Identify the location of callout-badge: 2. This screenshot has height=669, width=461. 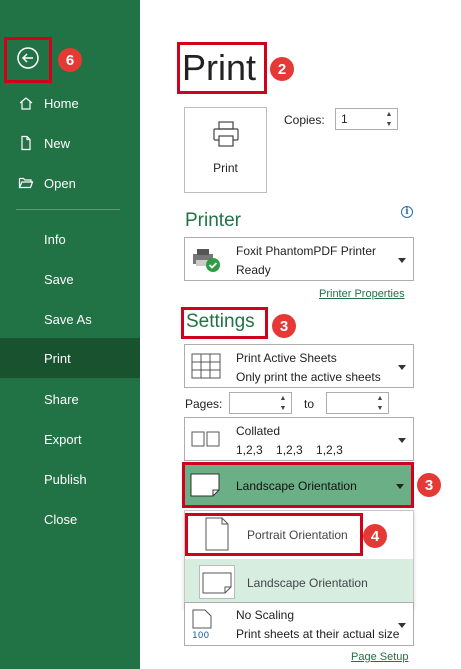
(282, 69).